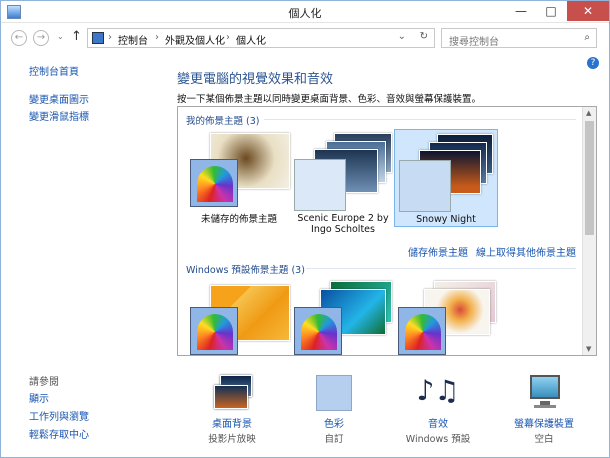  What do you see at coordinates (544, 393) in the screenshot?
I see `screen-saver-icon` at bounding box center [544, 393].